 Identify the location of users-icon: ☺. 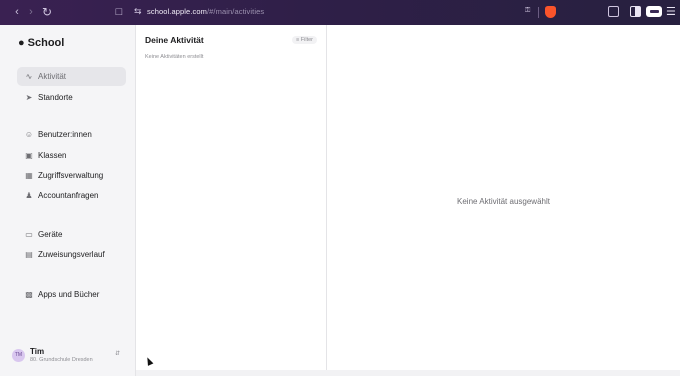
(29, 134).